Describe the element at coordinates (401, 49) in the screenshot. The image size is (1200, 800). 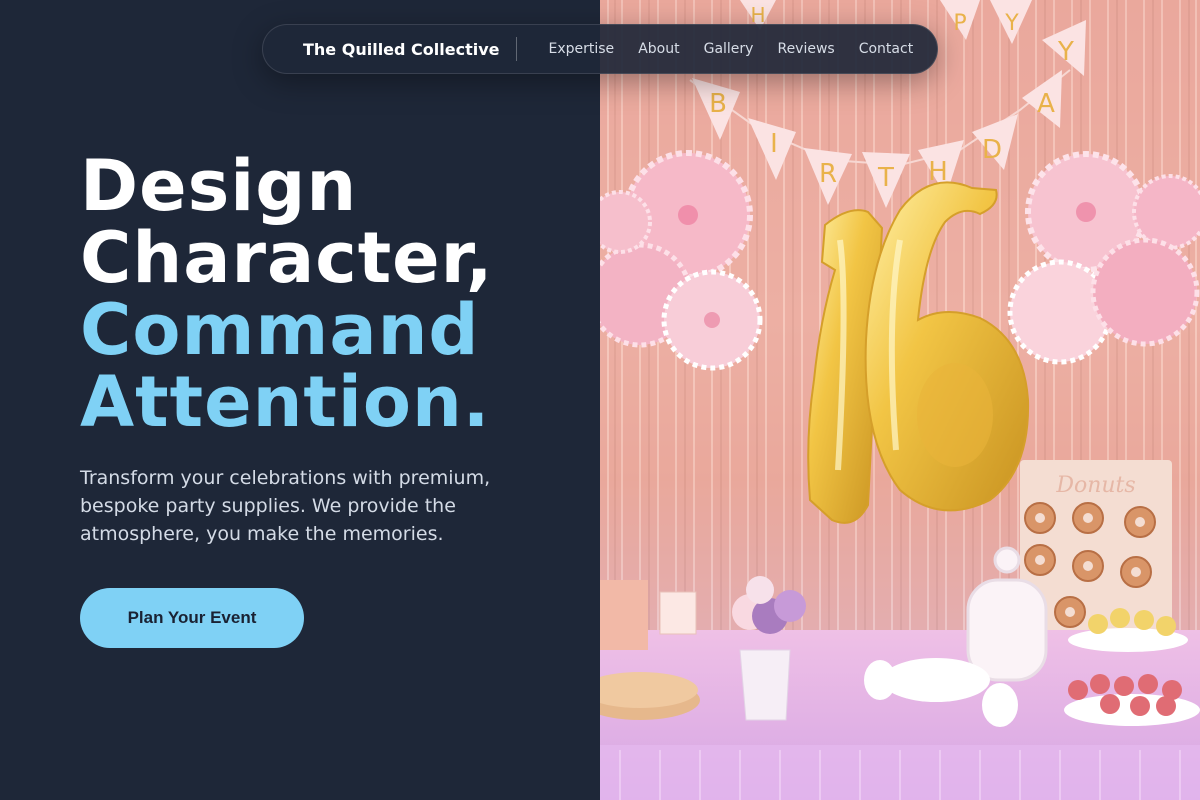
I see `brand-logo: The Quilled Collective` at that location.